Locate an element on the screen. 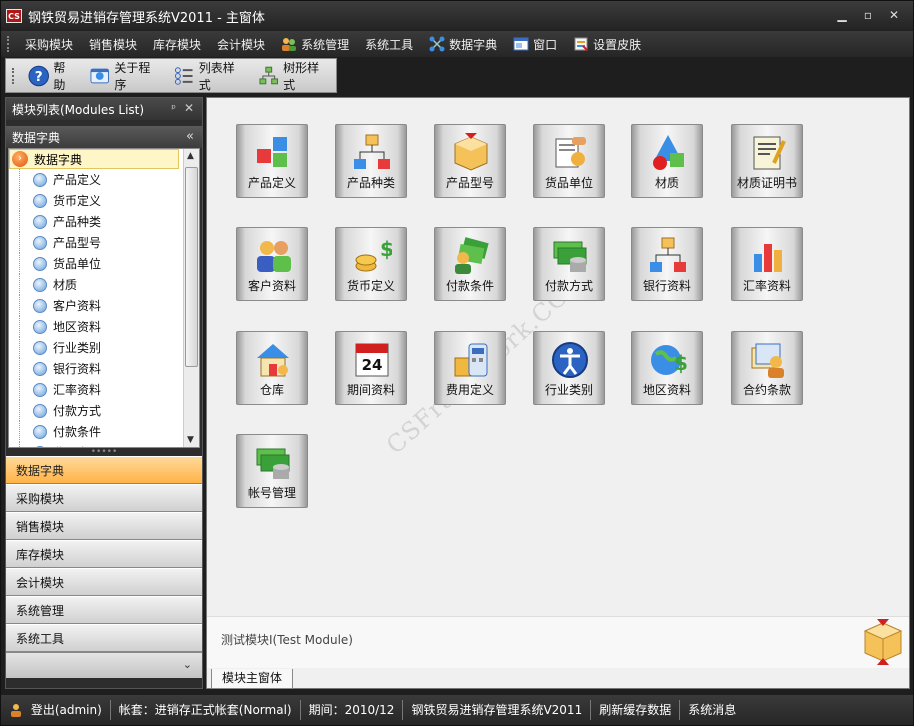 The height and width of the screenshot is (726, 914). maximize-button: ▫ is located at coordinates (868, 15).